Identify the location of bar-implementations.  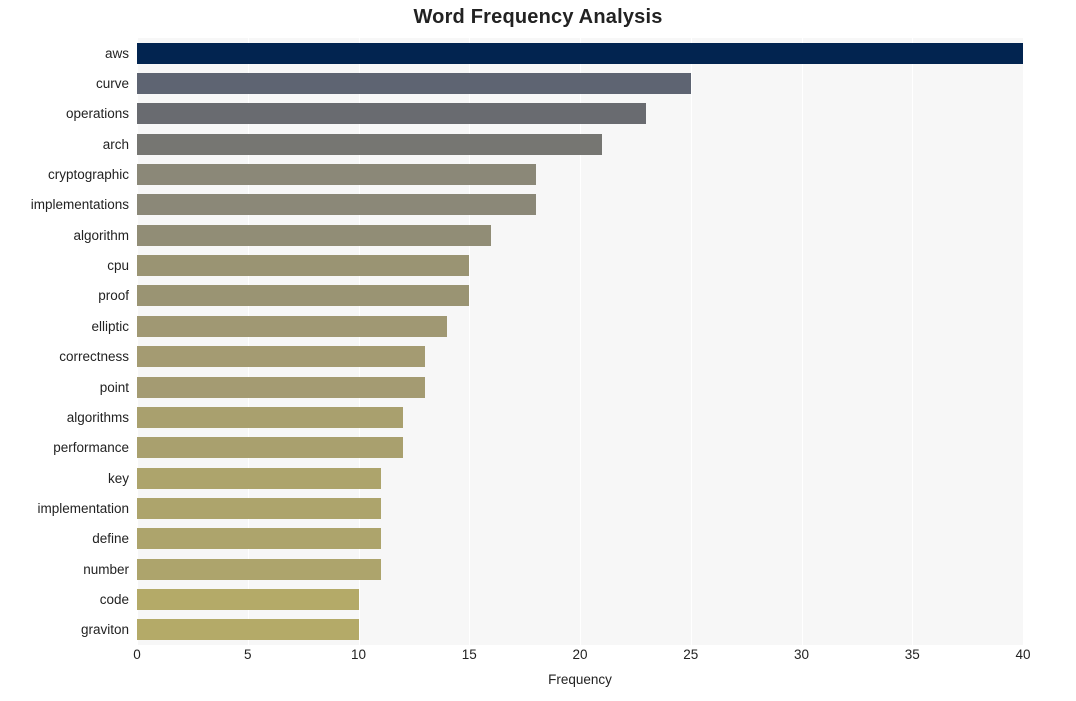
(336, 205).